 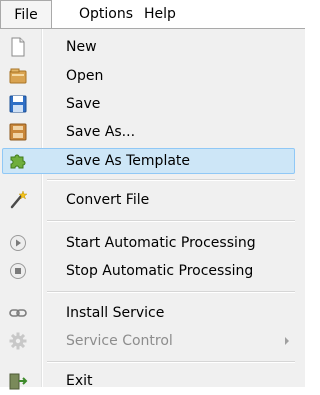 What do you see at coordinates (18, 271) in the screenshot?
I see `stop-circle-icon` at bounding box center [18, 271].